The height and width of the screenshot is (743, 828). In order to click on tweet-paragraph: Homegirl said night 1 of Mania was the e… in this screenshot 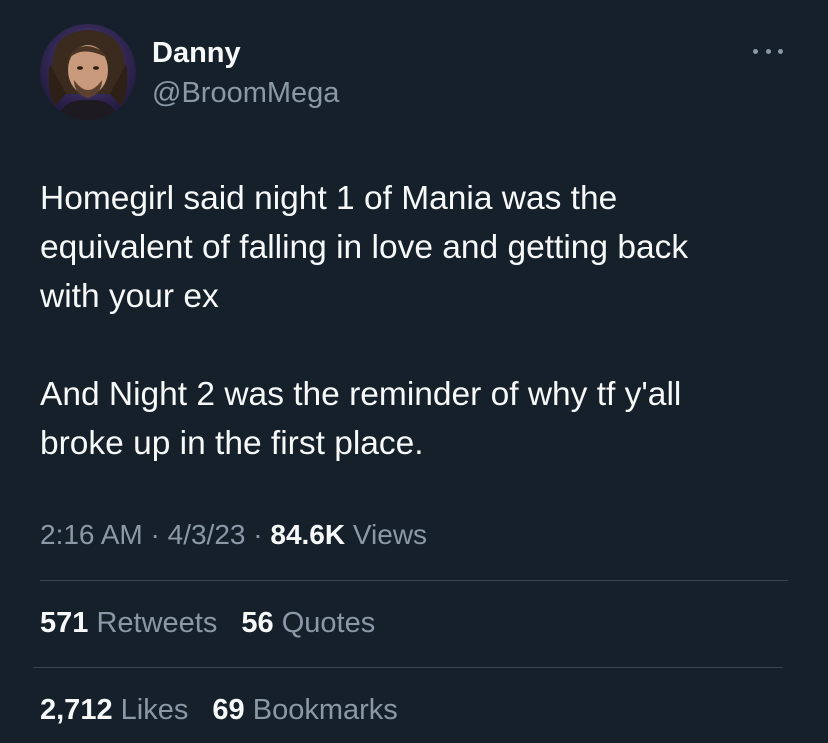, I will do `click(364, 247)`.